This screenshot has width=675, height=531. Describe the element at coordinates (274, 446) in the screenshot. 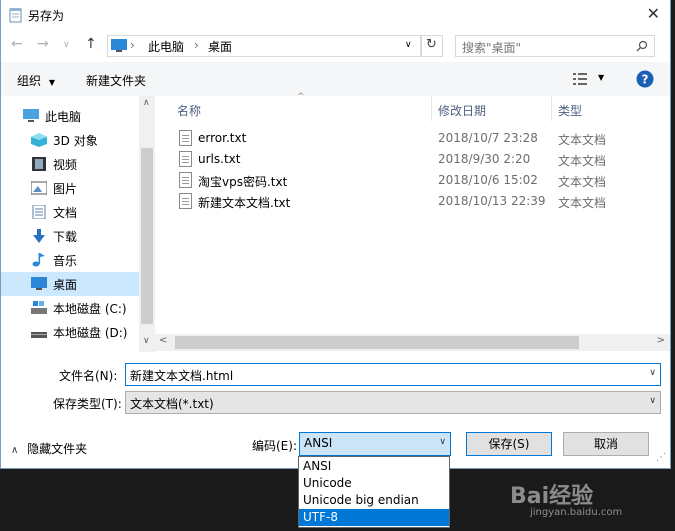

I see `encoding-label: 编码(E):` at that location.